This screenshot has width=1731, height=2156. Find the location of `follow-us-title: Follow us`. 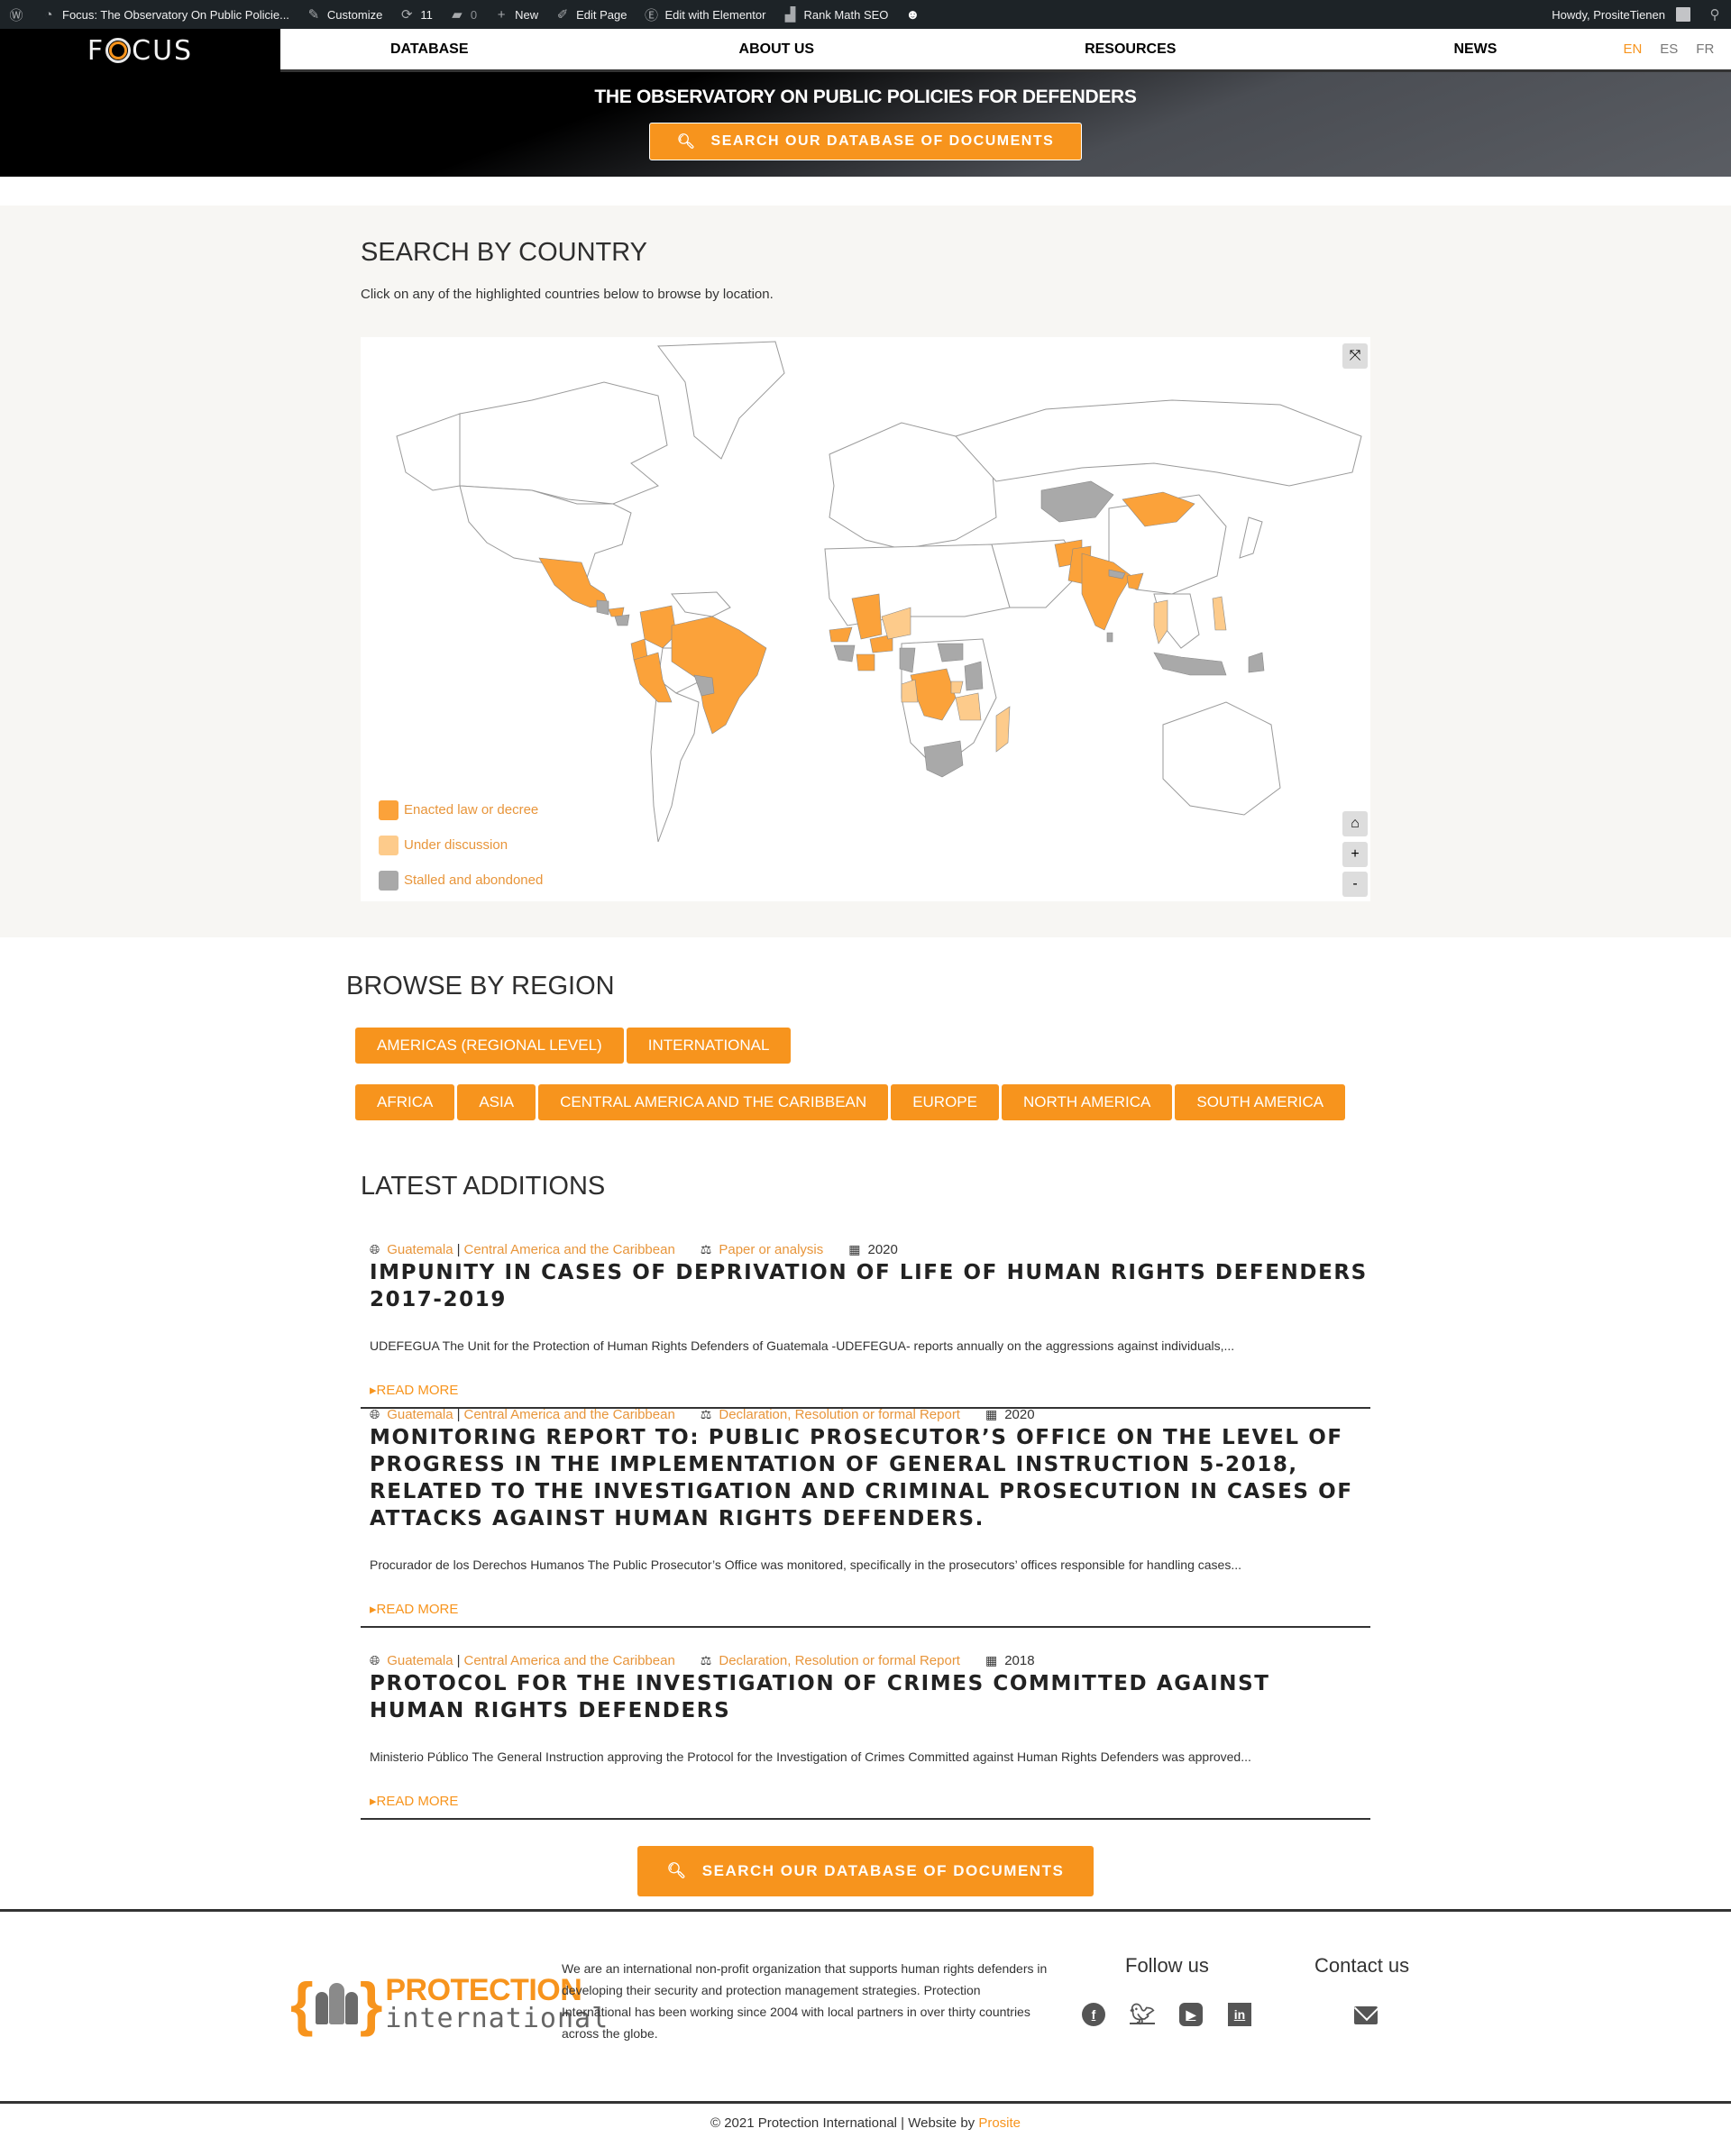

follow-us-title: Follow us is located at coordinates (1167, 1965).